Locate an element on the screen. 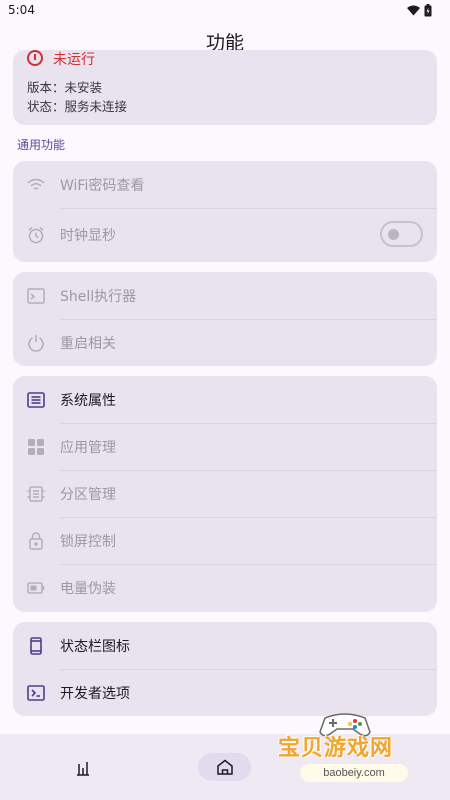 This screenshot has width=450, height=800. statusbar-icons-item: 状态栏图标 is located at coordinates (225, 645).